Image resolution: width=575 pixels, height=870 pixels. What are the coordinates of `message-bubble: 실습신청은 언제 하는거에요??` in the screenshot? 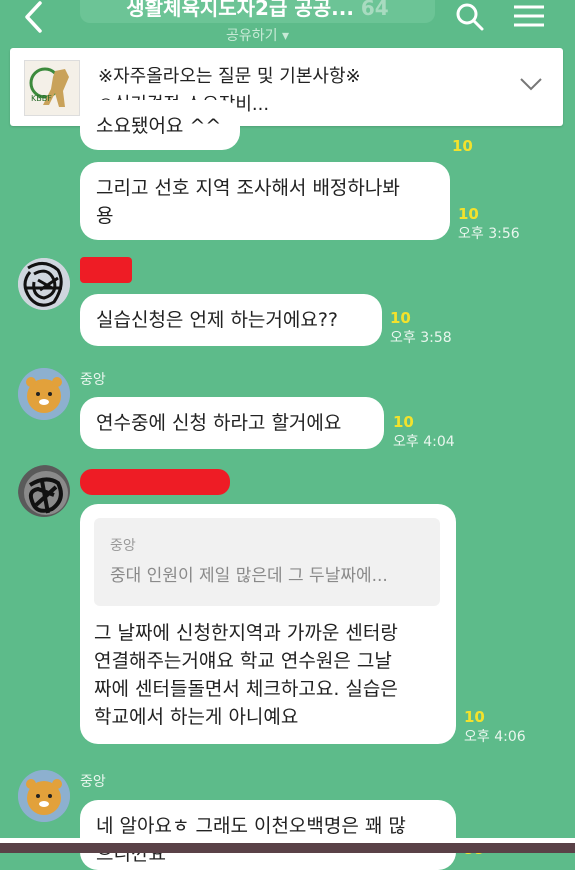 It's located at (231, 320).